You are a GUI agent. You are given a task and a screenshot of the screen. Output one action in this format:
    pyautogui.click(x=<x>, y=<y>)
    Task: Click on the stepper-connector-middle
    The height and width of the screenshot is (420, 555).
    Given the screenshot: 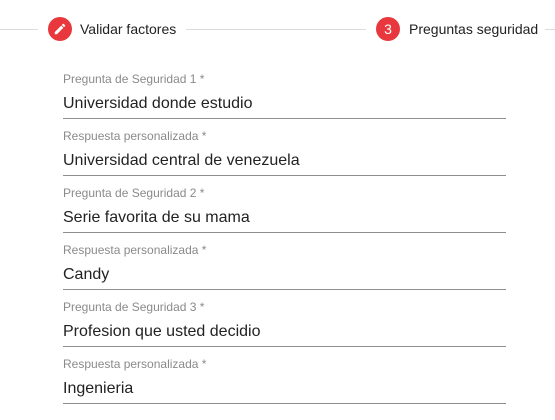 What is the action you would take?
    pyautogui.click(x=276, y=29)
    